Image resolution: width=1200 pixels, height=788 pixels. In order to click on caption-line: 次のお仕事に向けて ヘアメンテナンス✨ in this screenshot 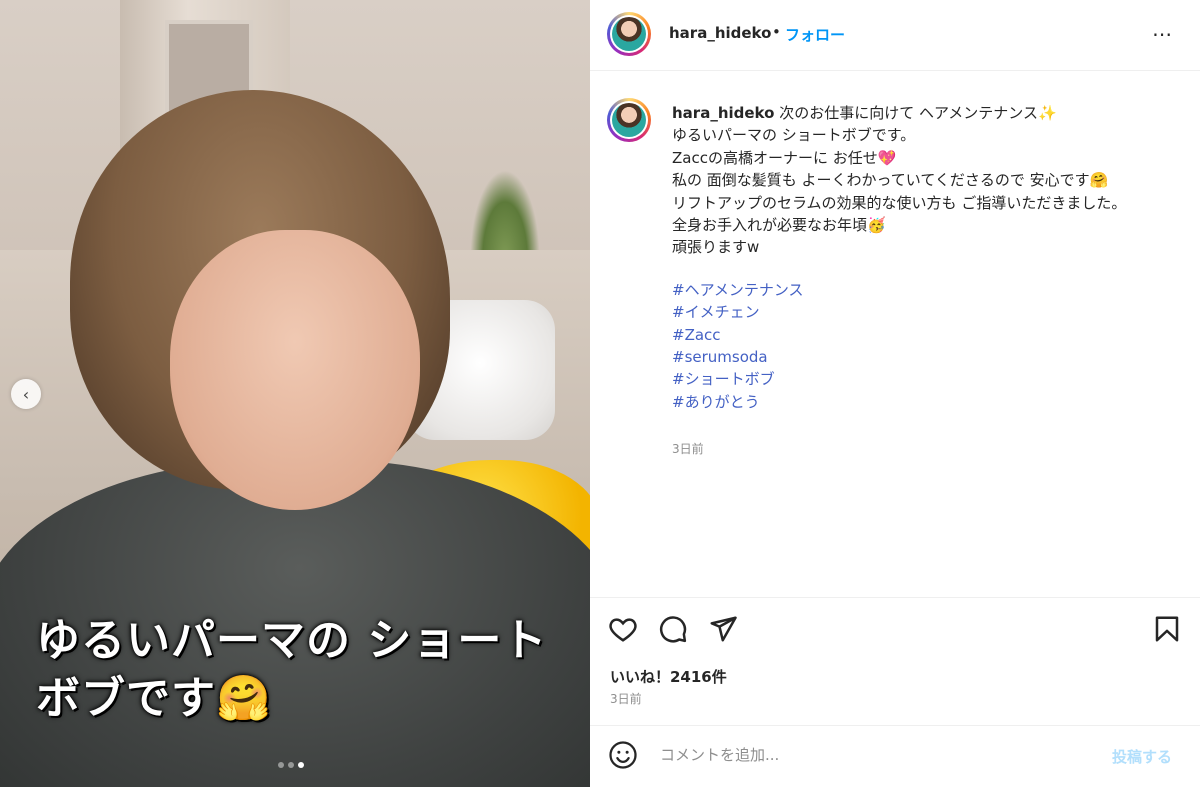, I will do `click(918, 113)`.